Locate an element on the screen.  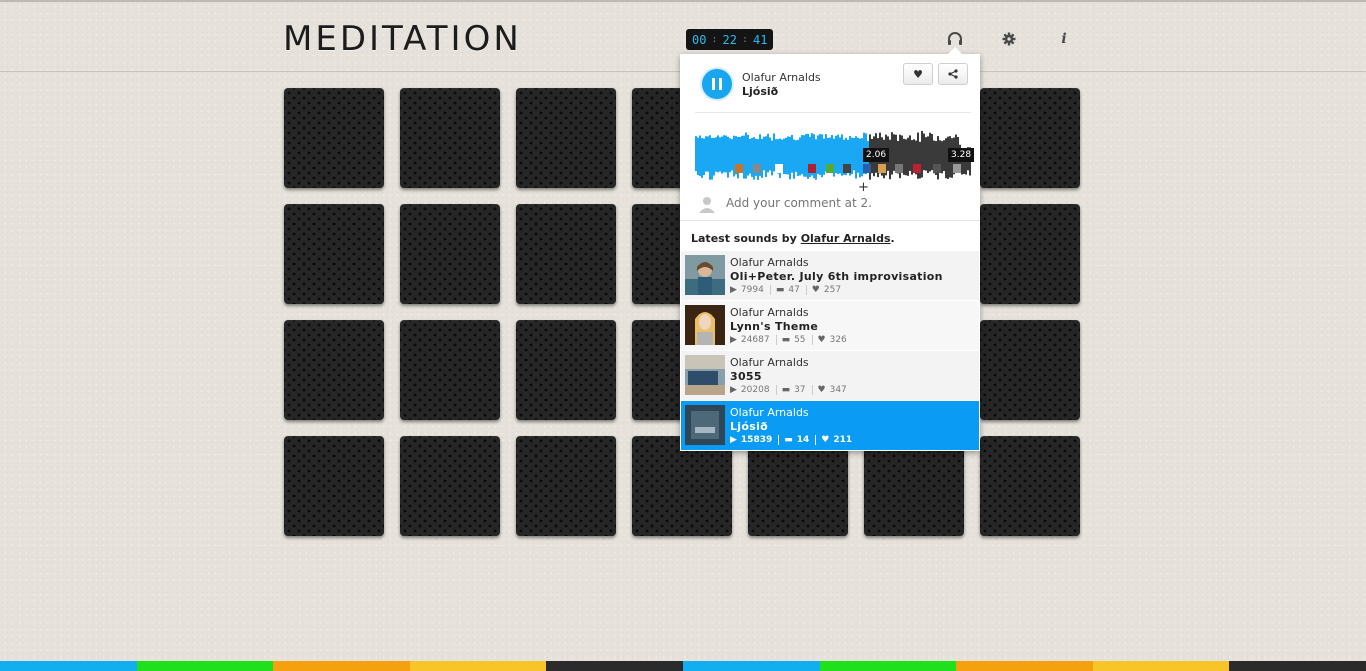
info-icon: i is located at coordinates (1064, 39).